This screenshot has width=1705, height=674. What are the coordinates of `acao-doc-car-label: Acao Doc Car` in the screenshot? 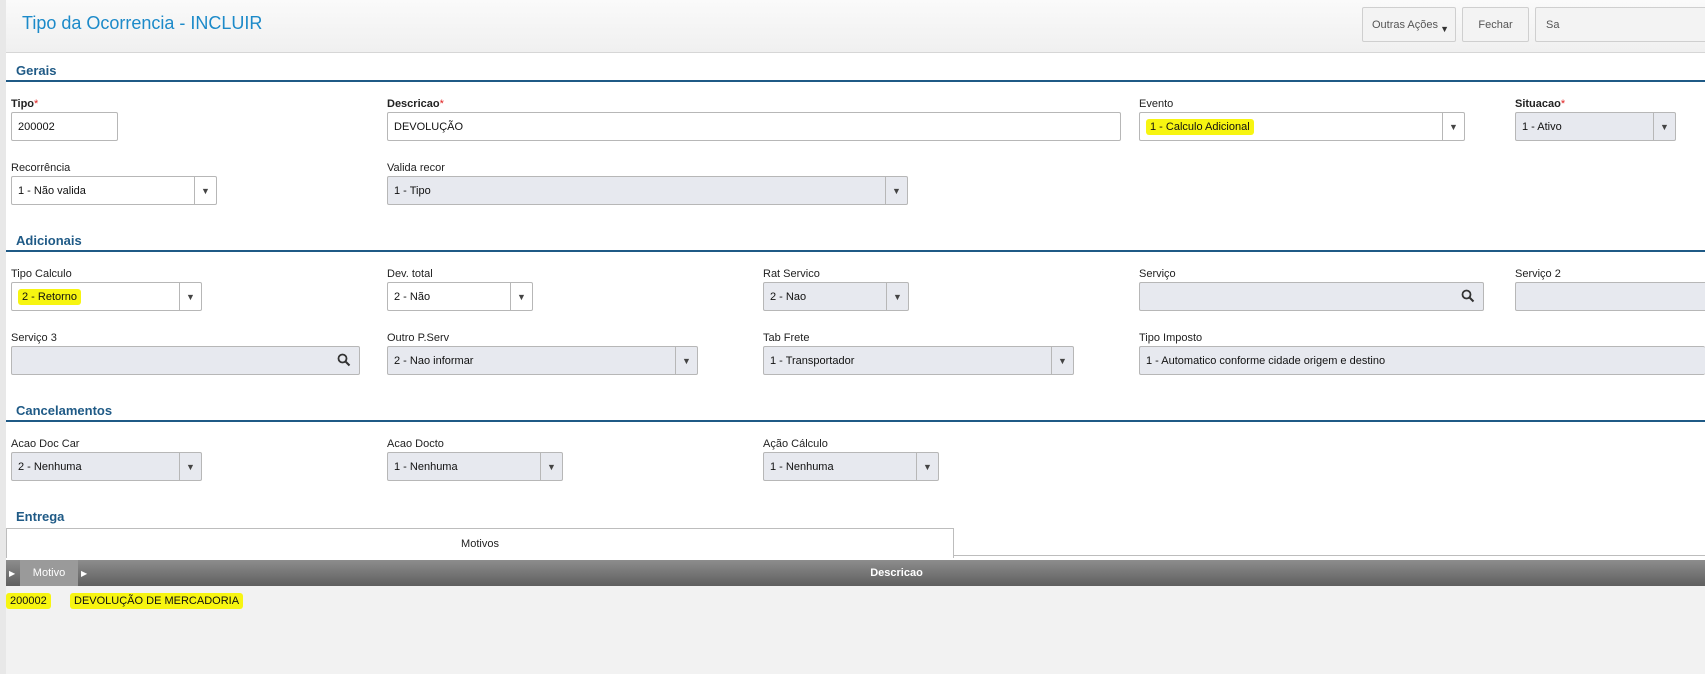 It's located at (45, 444).